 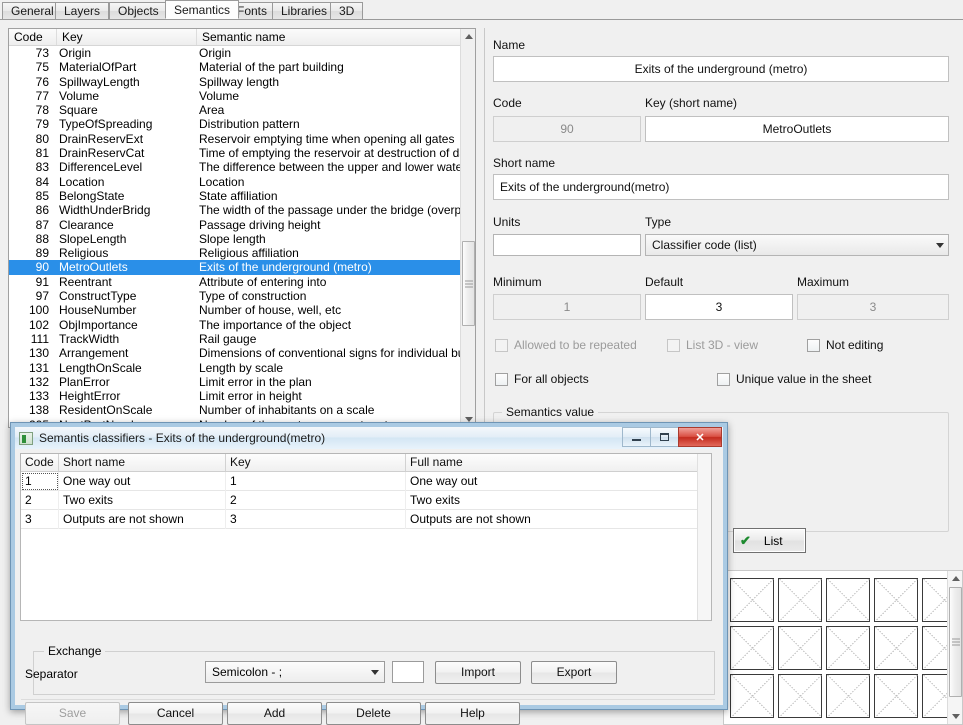 I want to click on classifier-cell-full-name: One way out, so click(x=558, y=481).